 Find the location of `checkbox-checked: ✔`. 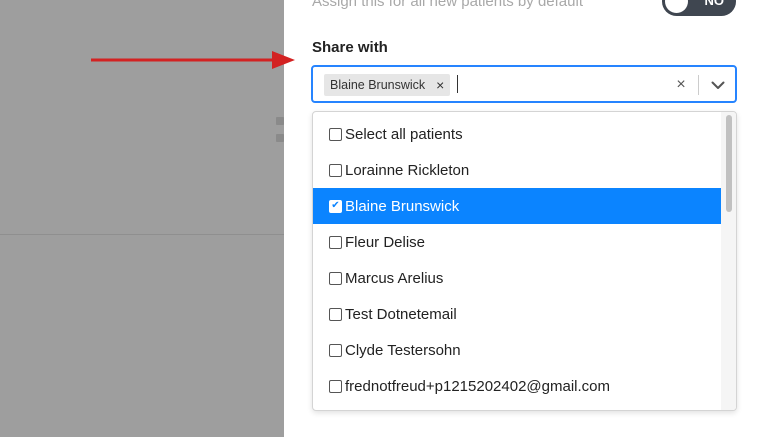

checkbox-checked: ✔ is located at coordinates (335, 206).